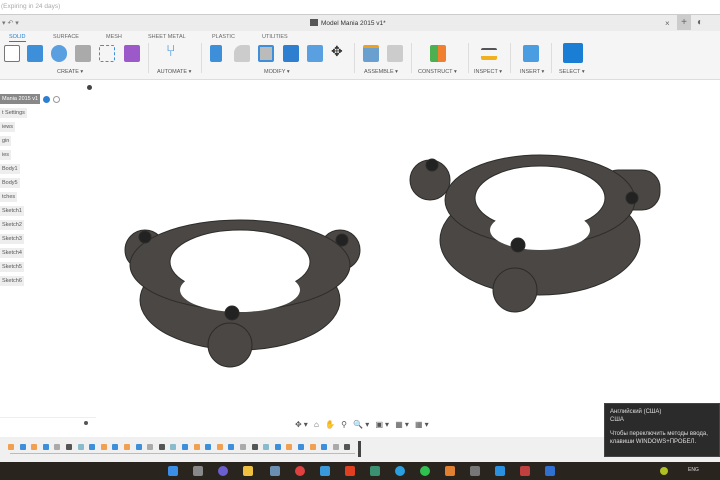 The image size is (720, 480). What do you see at coordinates (700, 22) in the screenshot?
I see `sync-icon: ◐` at bounding box center [700, 22].